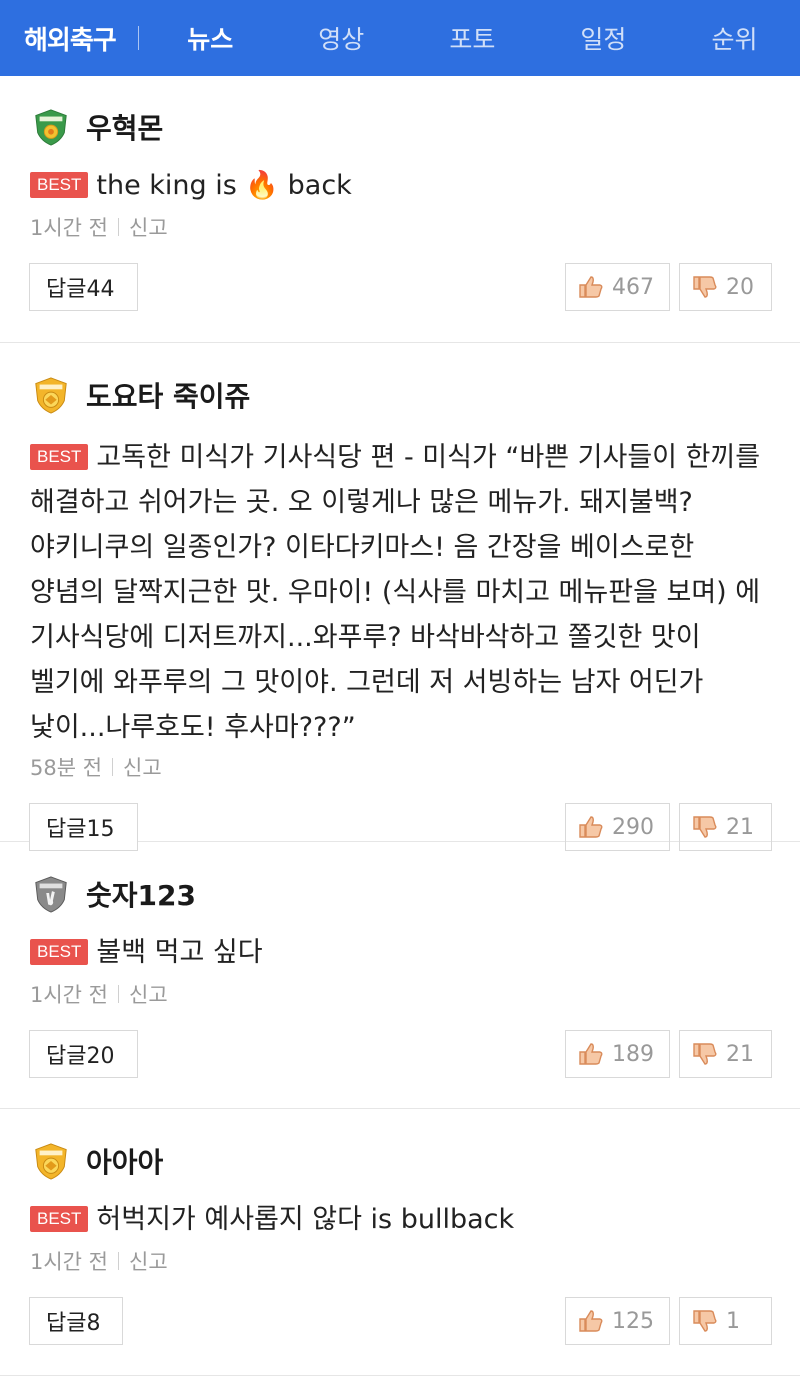 The height and width of the screenshot is (1382, 800). I want to click on dislike-button: 1, so click(725, 1321).